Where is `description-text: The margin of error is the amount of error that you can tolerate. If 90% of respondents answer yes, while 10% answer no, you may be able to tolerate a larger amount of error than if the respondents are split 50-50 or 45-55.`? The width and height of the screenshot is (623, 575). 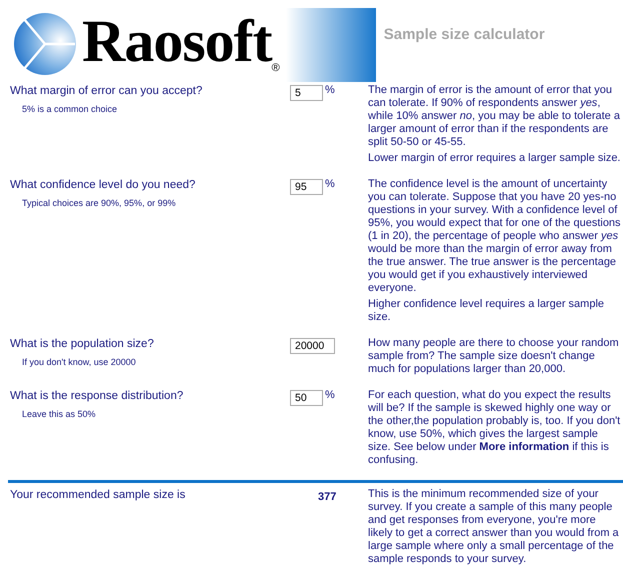
description-text: The margin of error is the amount of error that you can tolerate. If 90% of respondents answer yes, while 10% answer no, you may be able to tolerate a larger amount of error than if the respondents are split 50-50 or 45-55. is located at coordinates (494, 116).